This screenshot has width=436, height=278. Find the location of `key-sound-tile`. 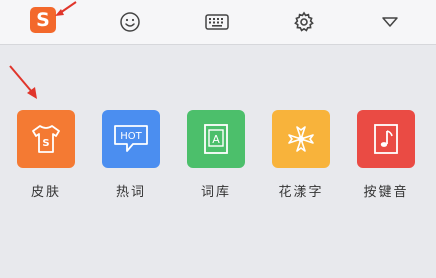

key-sound-tile is located at coordinates (386, 139).